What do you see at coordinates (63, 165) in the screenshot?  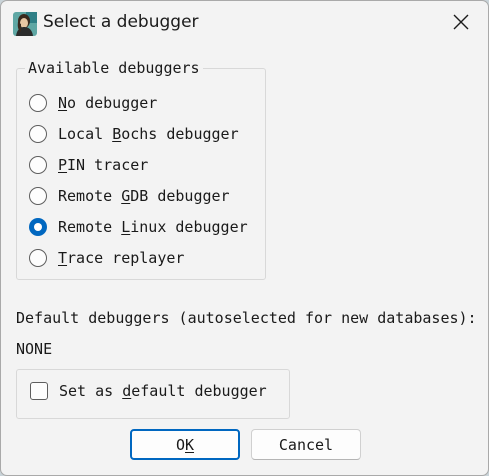 I see `mnemonic-key: P` at bounding box center [63, 165].